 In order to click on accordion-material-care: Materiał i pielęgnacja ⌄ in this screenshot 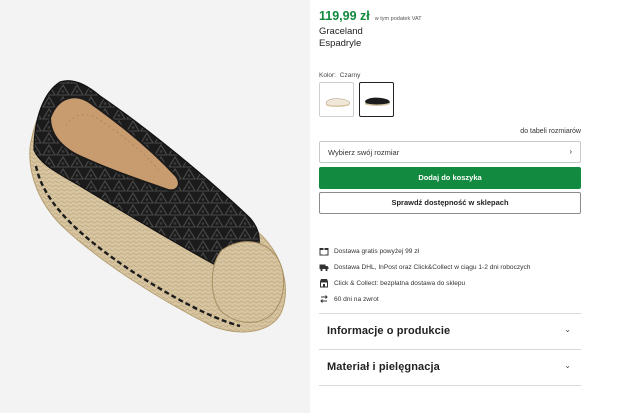, I will do `click(450, 367)`.